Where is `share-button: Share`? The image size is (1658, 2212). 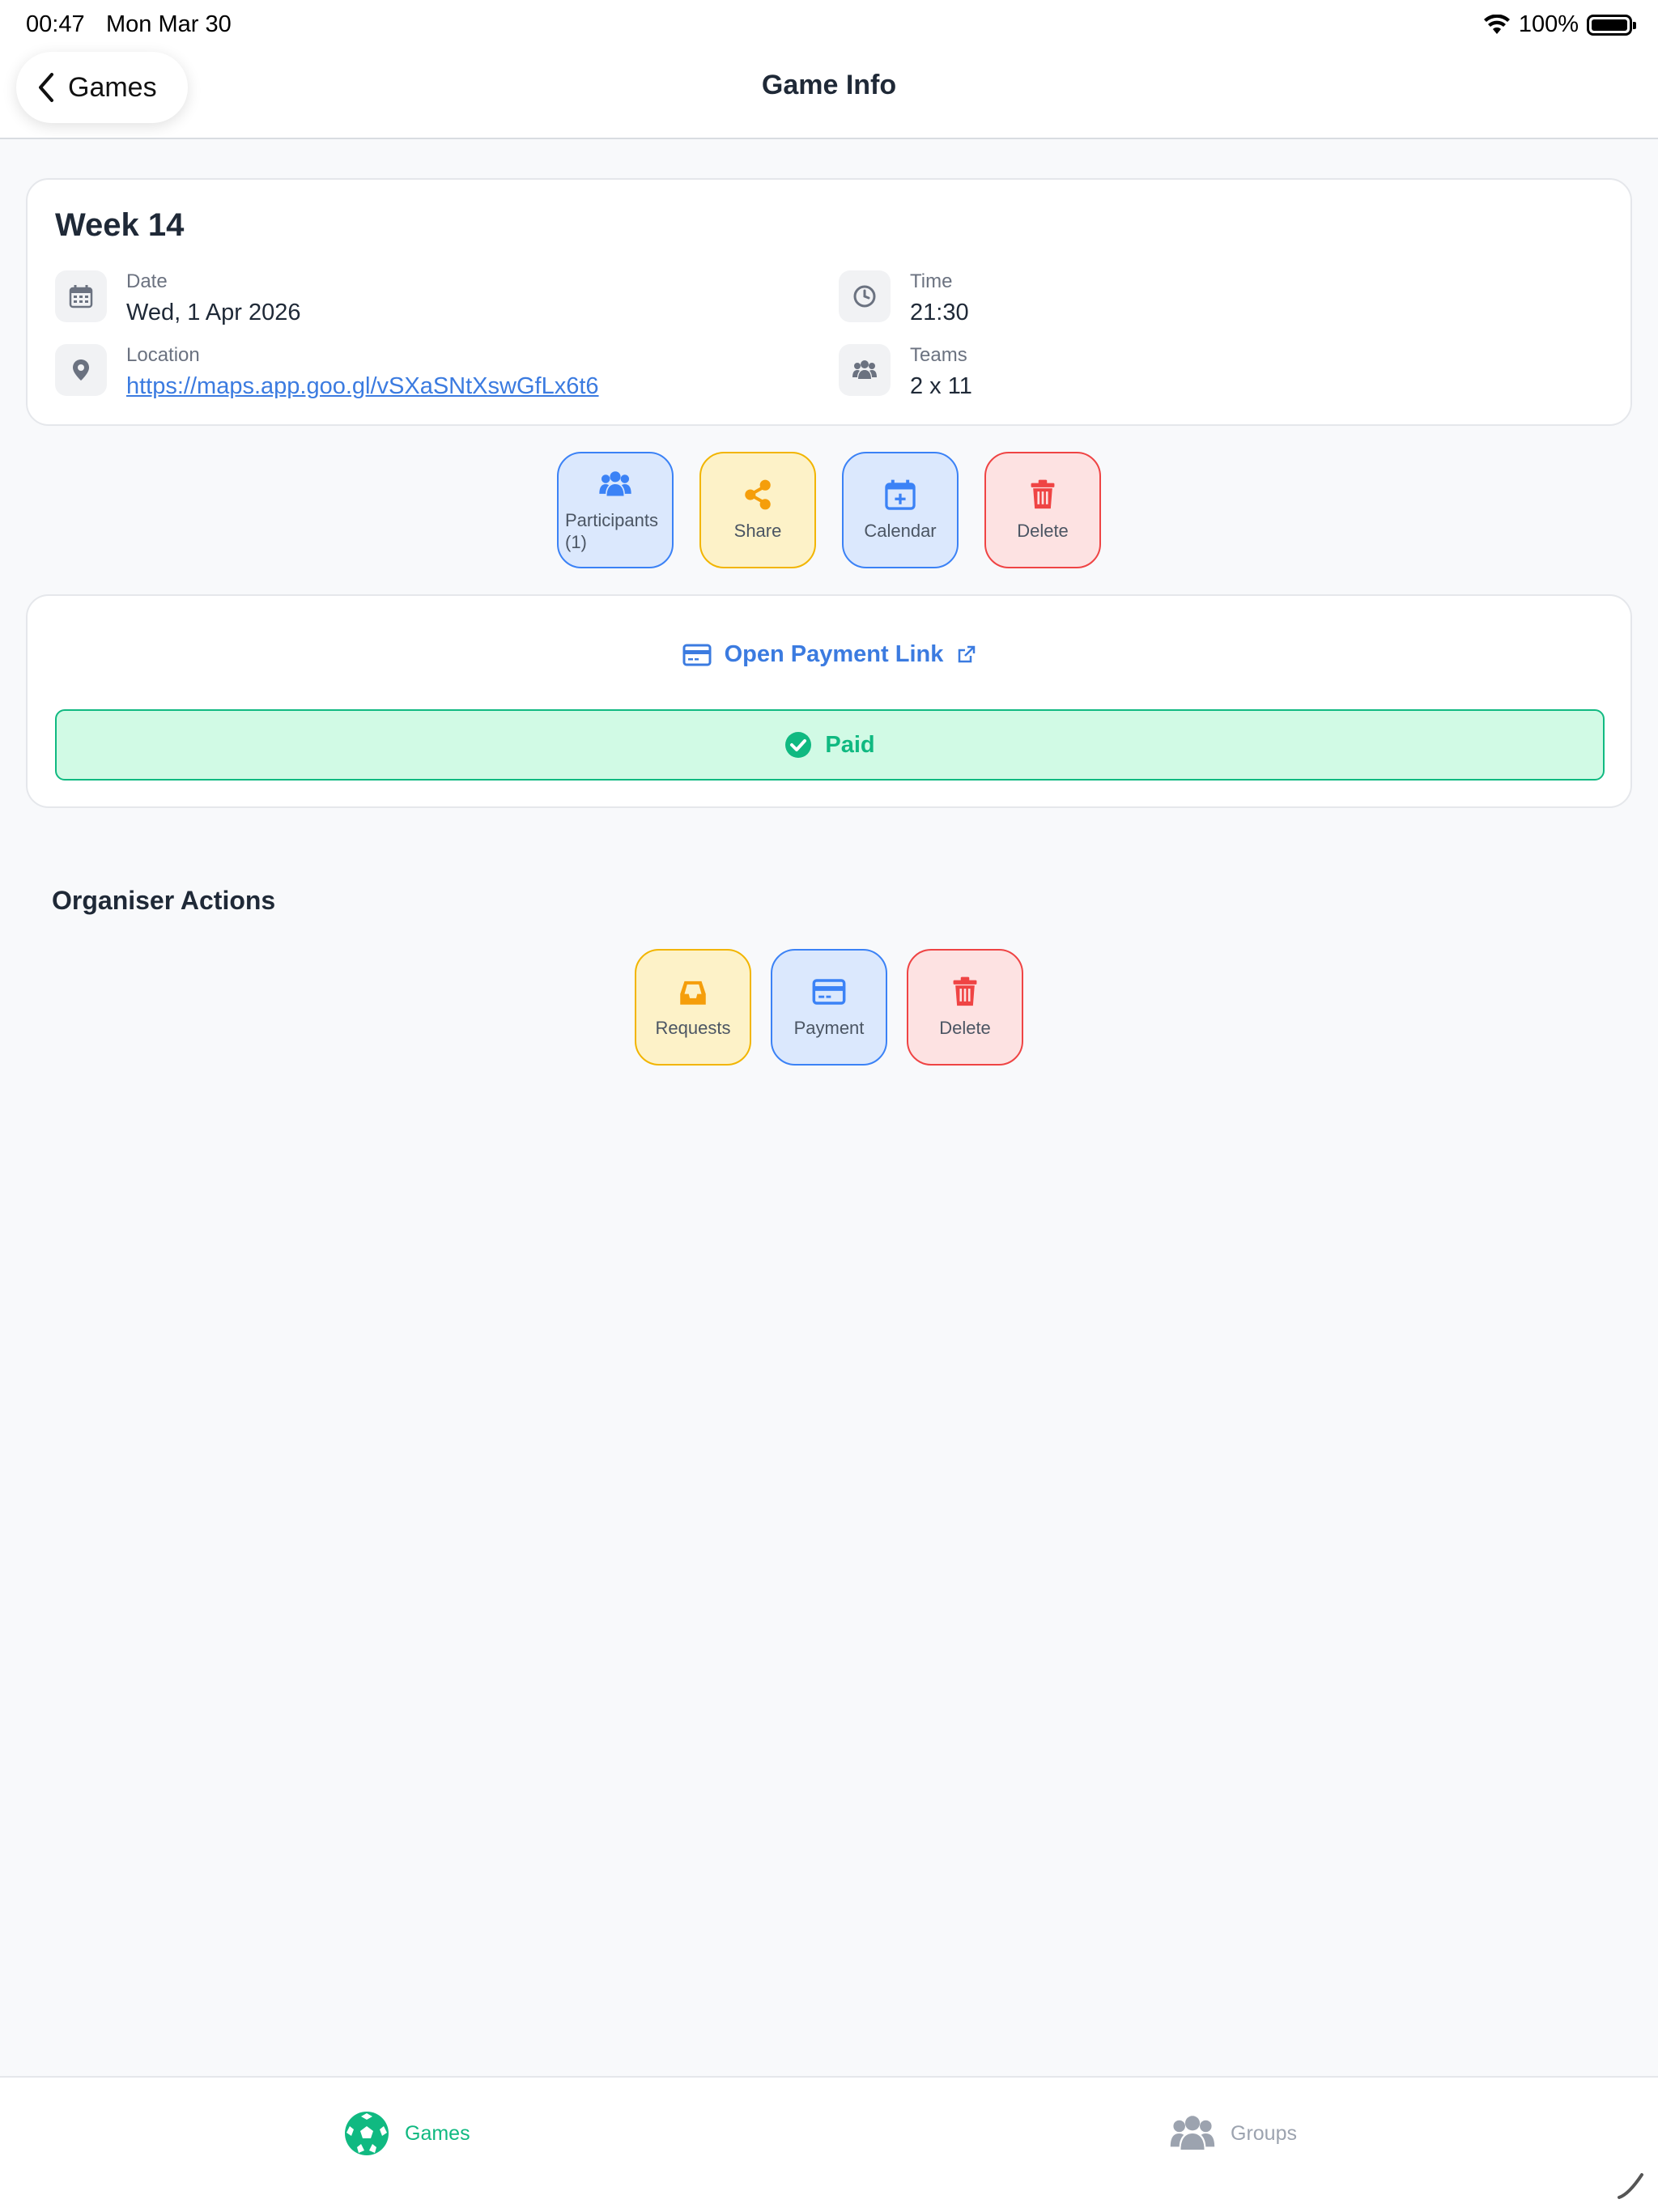
share-button: Share is located at coordinates (757, 510).